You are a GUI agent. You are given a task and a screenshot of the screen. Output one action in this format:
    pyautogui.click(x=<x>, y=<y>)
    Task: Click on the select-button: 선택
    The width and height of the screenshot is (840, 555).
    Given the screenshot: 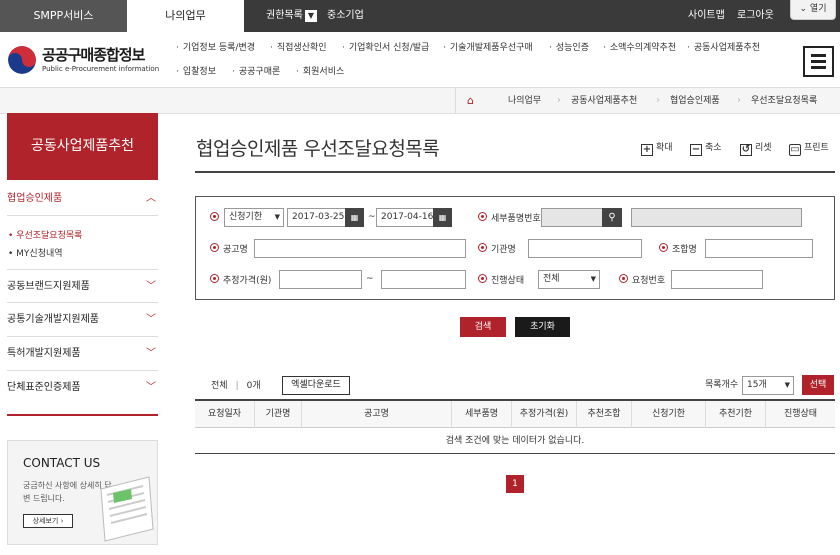 What is the action you would take?
    pyautogui.click(x=818, y=385)
    